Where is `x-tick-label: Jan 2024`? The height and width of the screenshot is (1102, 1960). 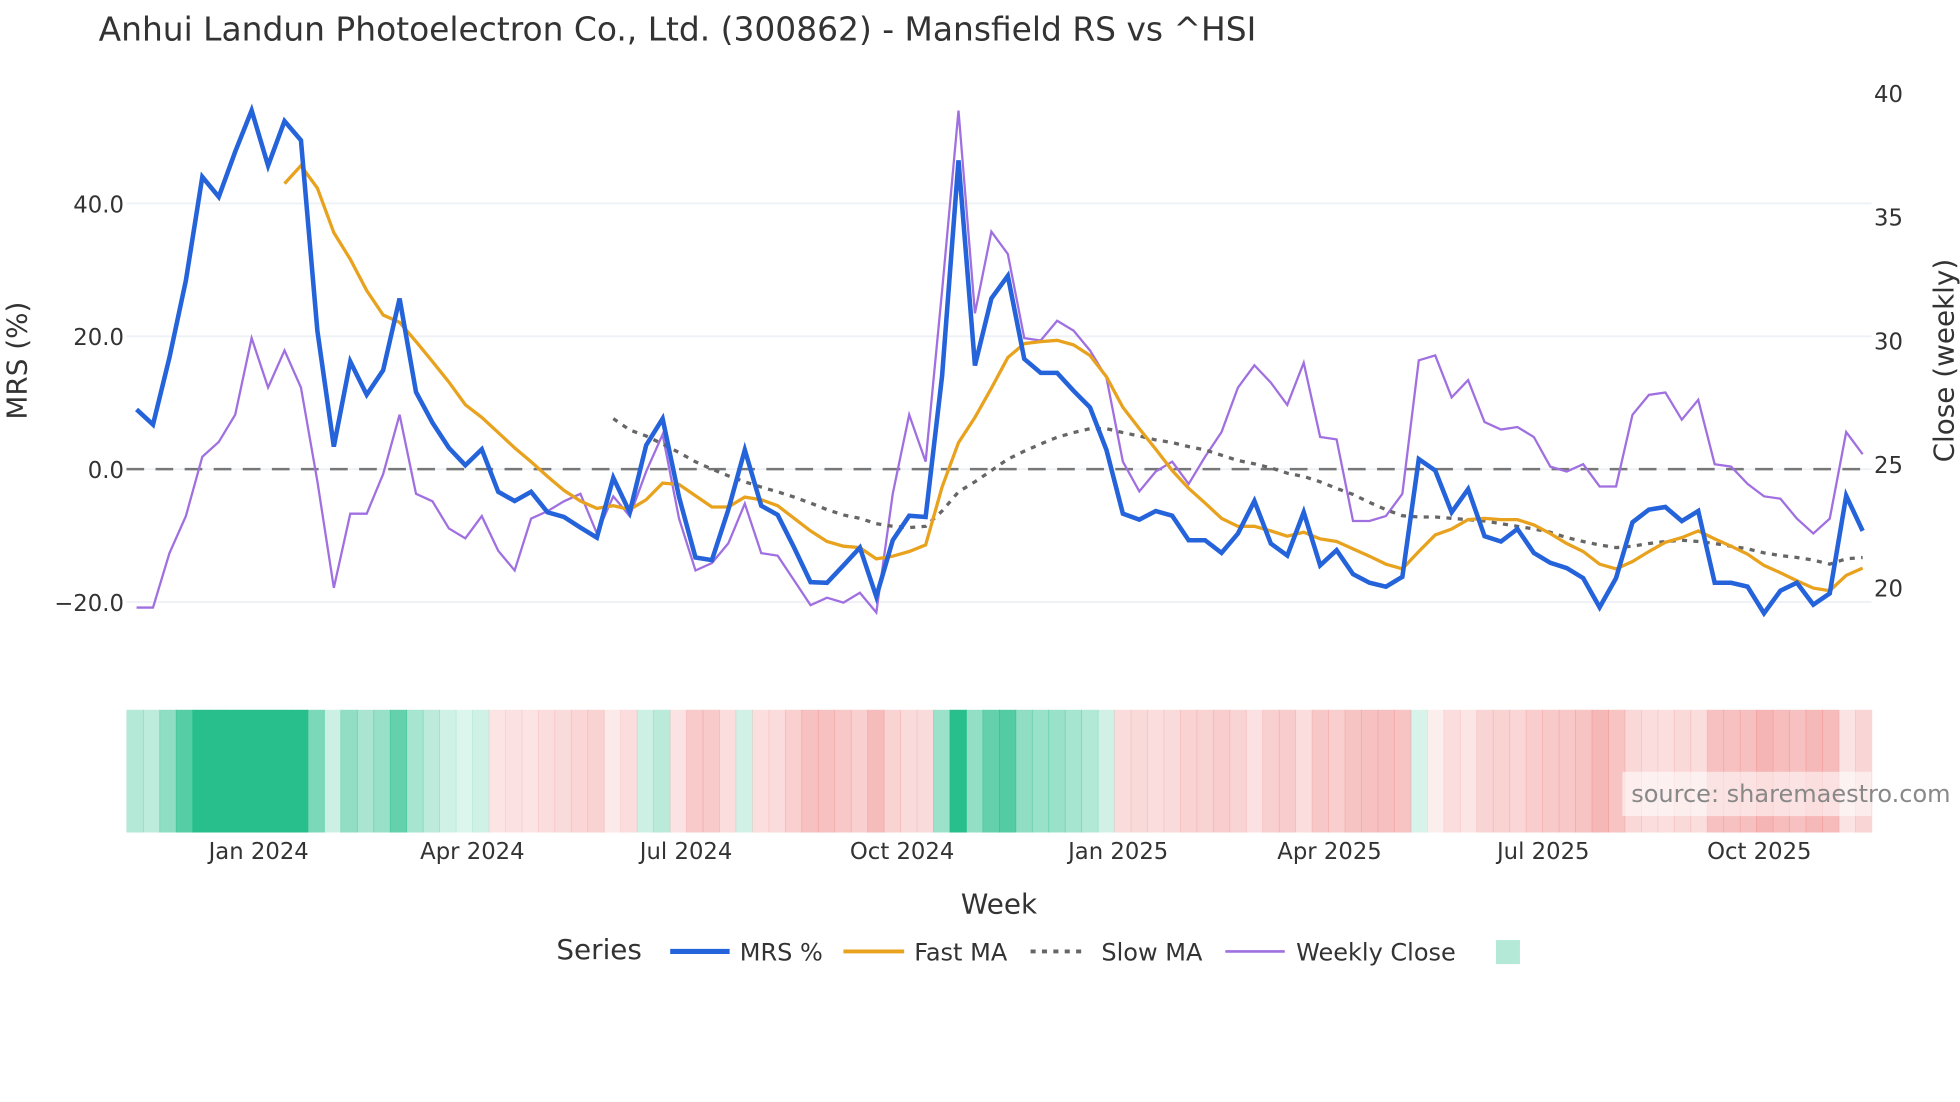 x-tick-label: Jan 2024 is located at coordinates (258, 852).